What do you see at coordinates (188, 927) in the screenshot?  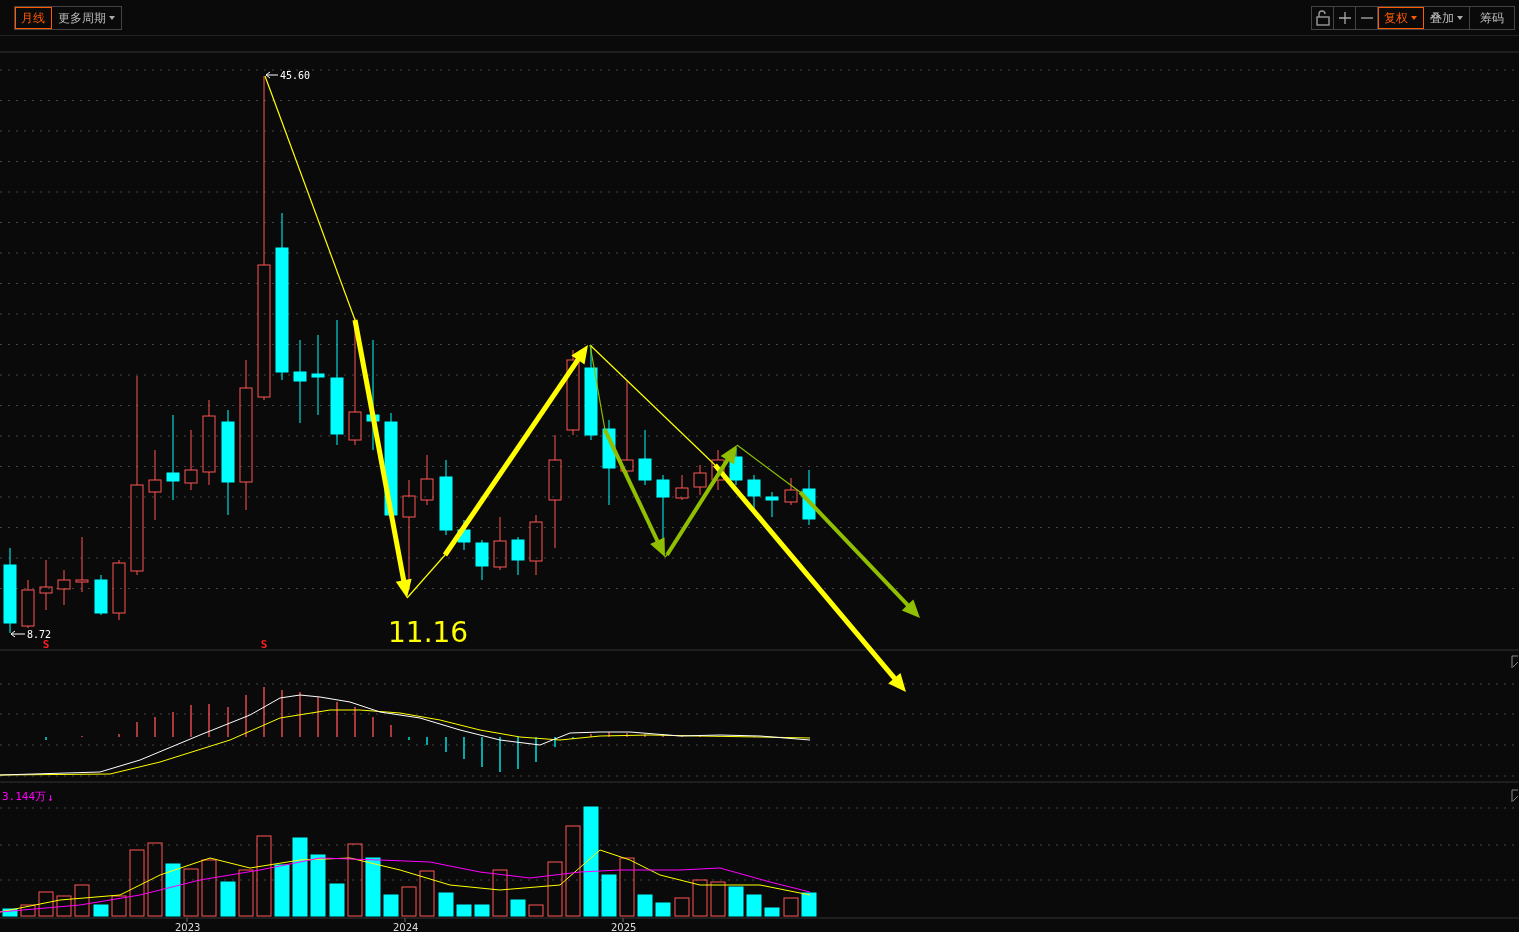 I see `year-label: 2023` at bounding box center [188, 927].